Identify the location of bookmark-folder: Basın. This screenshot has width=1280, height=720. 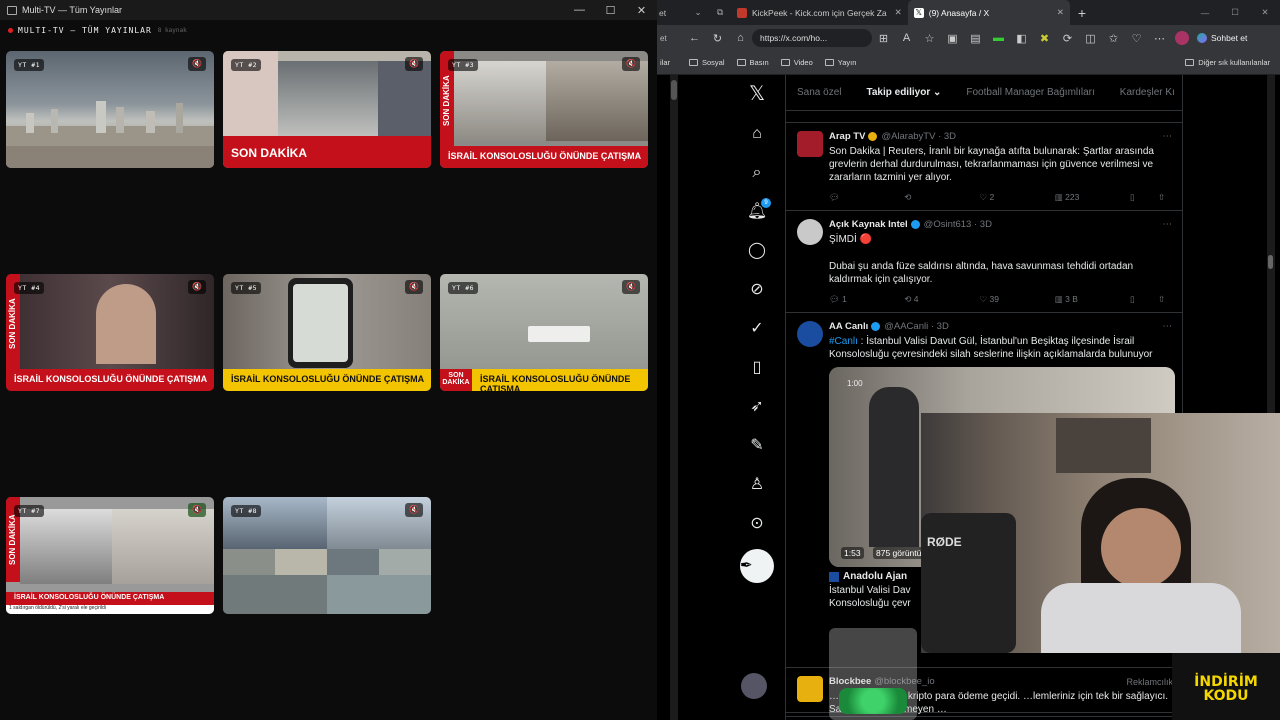
(752, 62).